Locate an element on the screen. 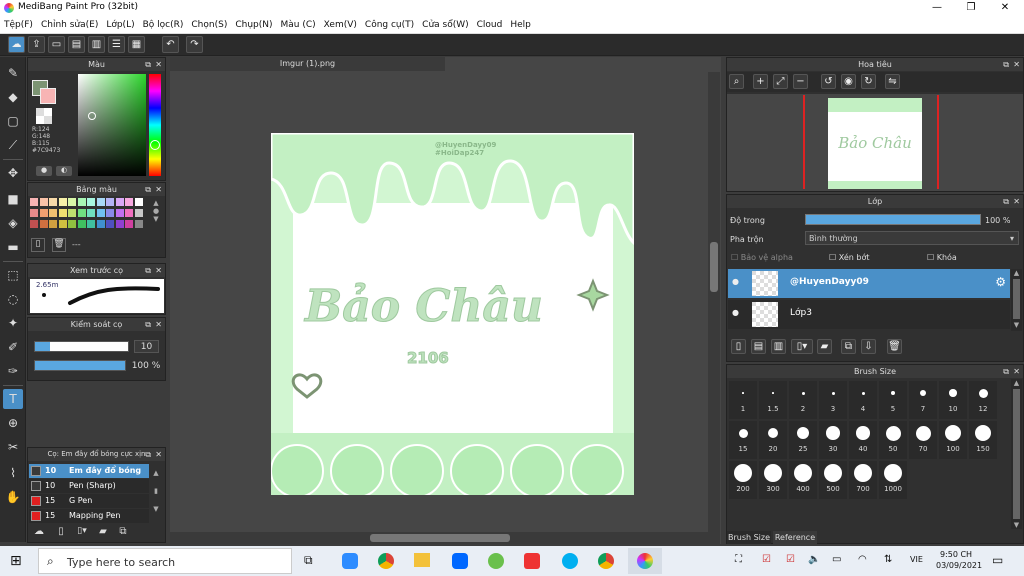 The width and height of the screenshot is (1024, 576). layer-folder-icon: ▰ is located at coordinates (824, 346).